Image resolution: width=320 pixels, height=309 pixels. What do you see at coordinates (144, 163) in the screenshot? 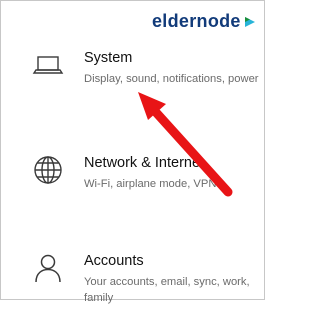
I see `settings-item-title: Network & Internet` at bounding box center [144, 163].